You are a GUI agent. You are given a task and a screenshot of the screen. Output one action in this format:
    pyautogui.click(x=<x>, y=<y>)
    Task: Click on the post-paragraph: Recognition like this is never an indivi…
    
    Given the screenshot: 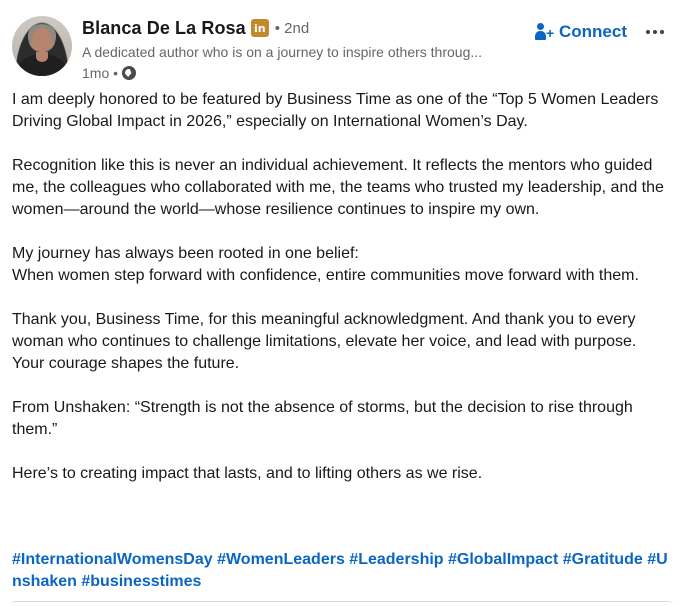 What is the action you would take?
    pyautogui.click(x=338, y=187)
    